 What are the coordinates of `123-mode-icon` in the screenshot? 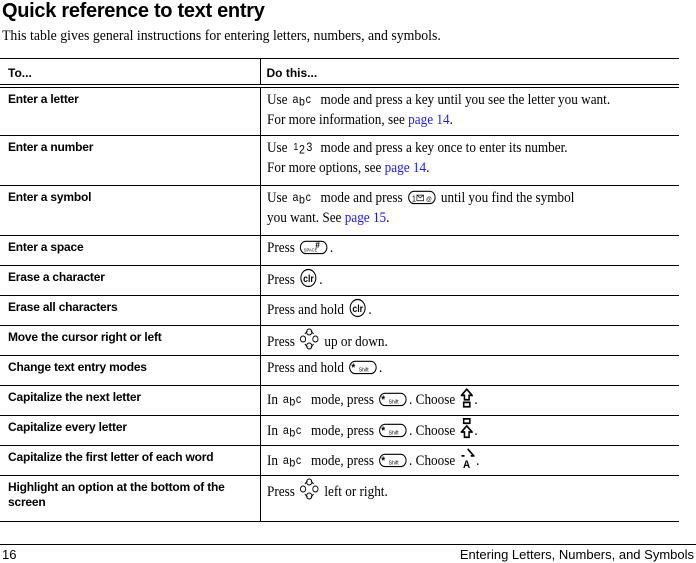 It's located at (303, 148).